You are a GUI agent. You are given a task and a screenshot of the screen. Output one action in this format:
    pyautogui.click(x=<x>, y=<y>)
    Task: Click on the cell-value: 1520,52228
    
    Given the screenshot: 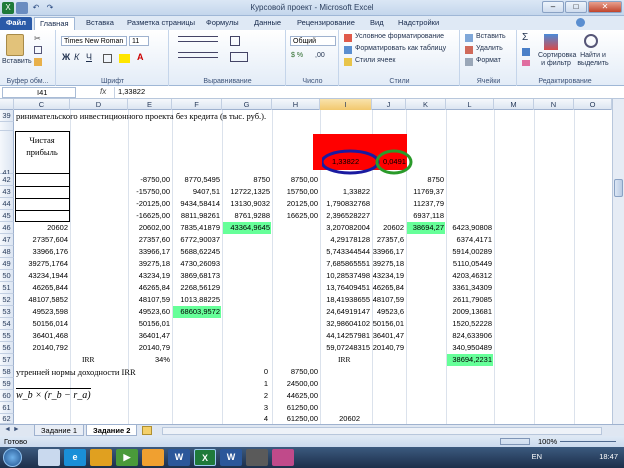 What is the action you would take?
    pyautogui.click(x=469, y=324)
    